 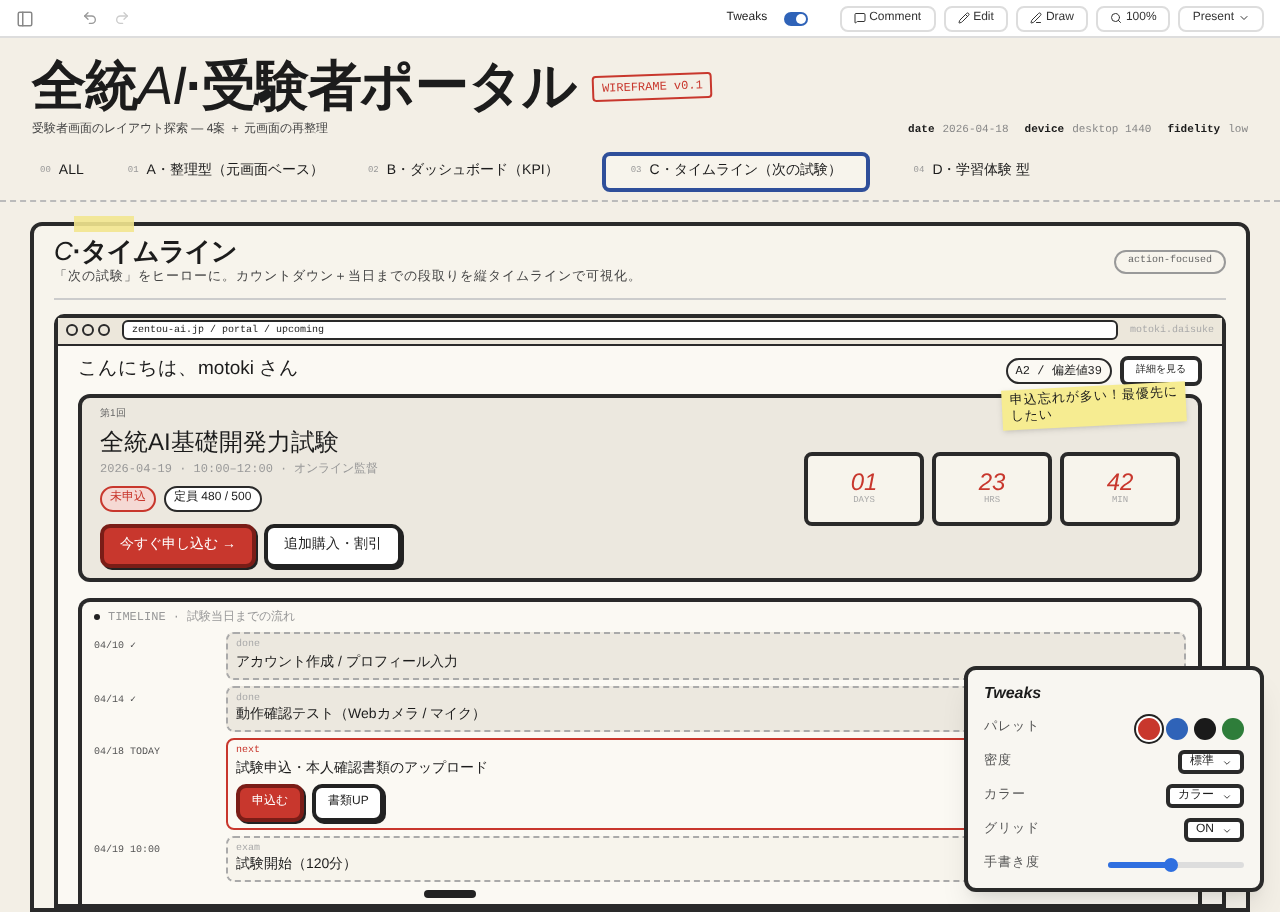 What do you see at coordinates (1120, 481) in the screenshot?
I see `countdown-value: 42` at bounding box center [1120, 481].